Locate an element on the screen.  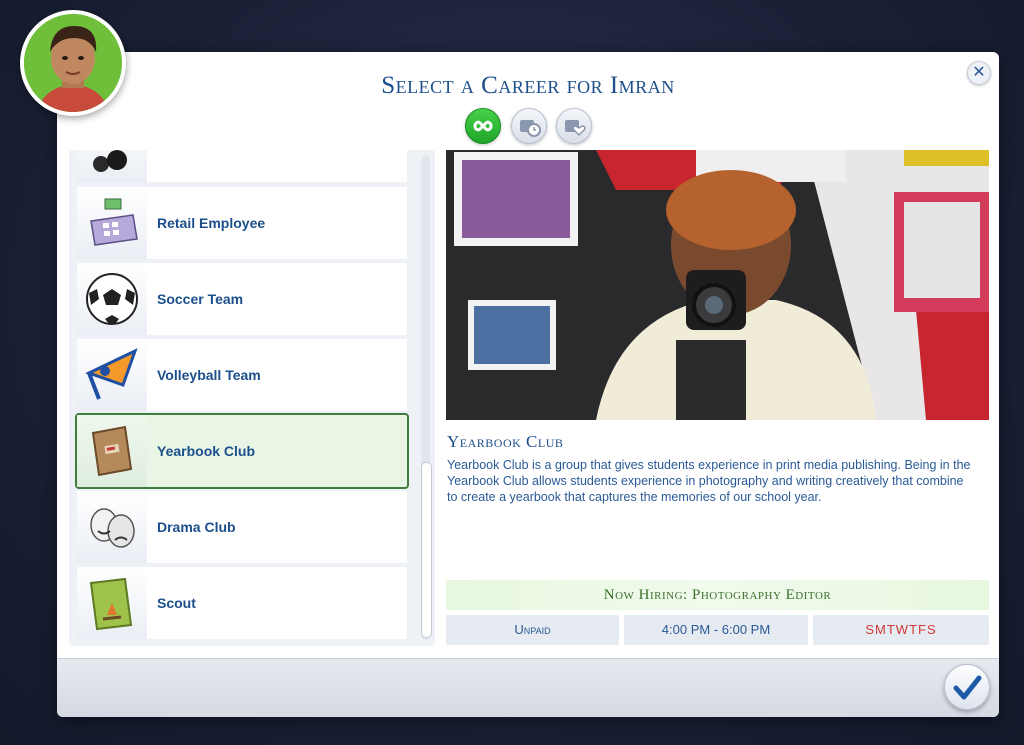
confirm-button is located at coordinates (967, 687).